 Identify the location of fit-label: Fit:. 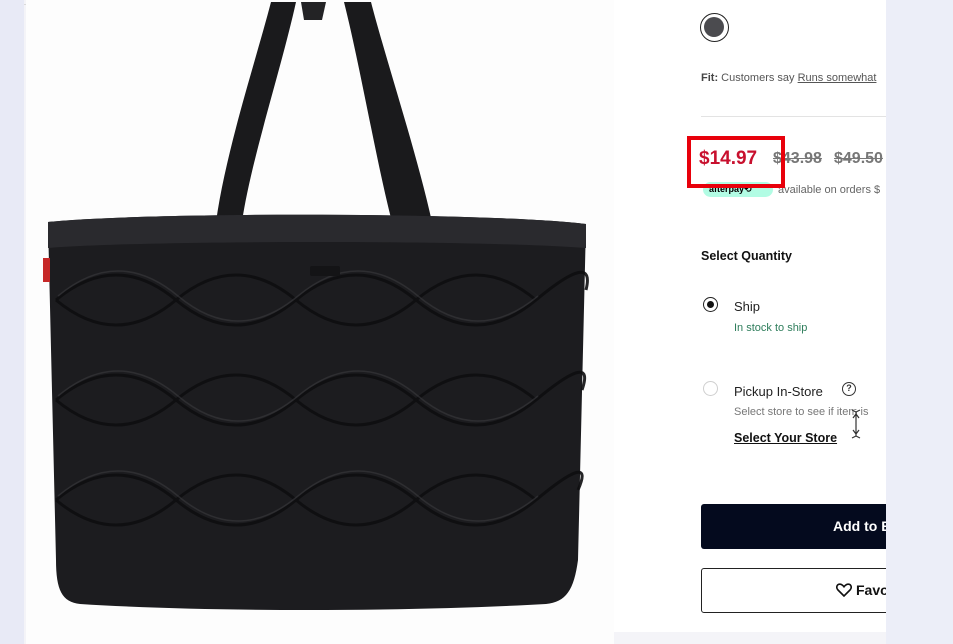
(710, 78).